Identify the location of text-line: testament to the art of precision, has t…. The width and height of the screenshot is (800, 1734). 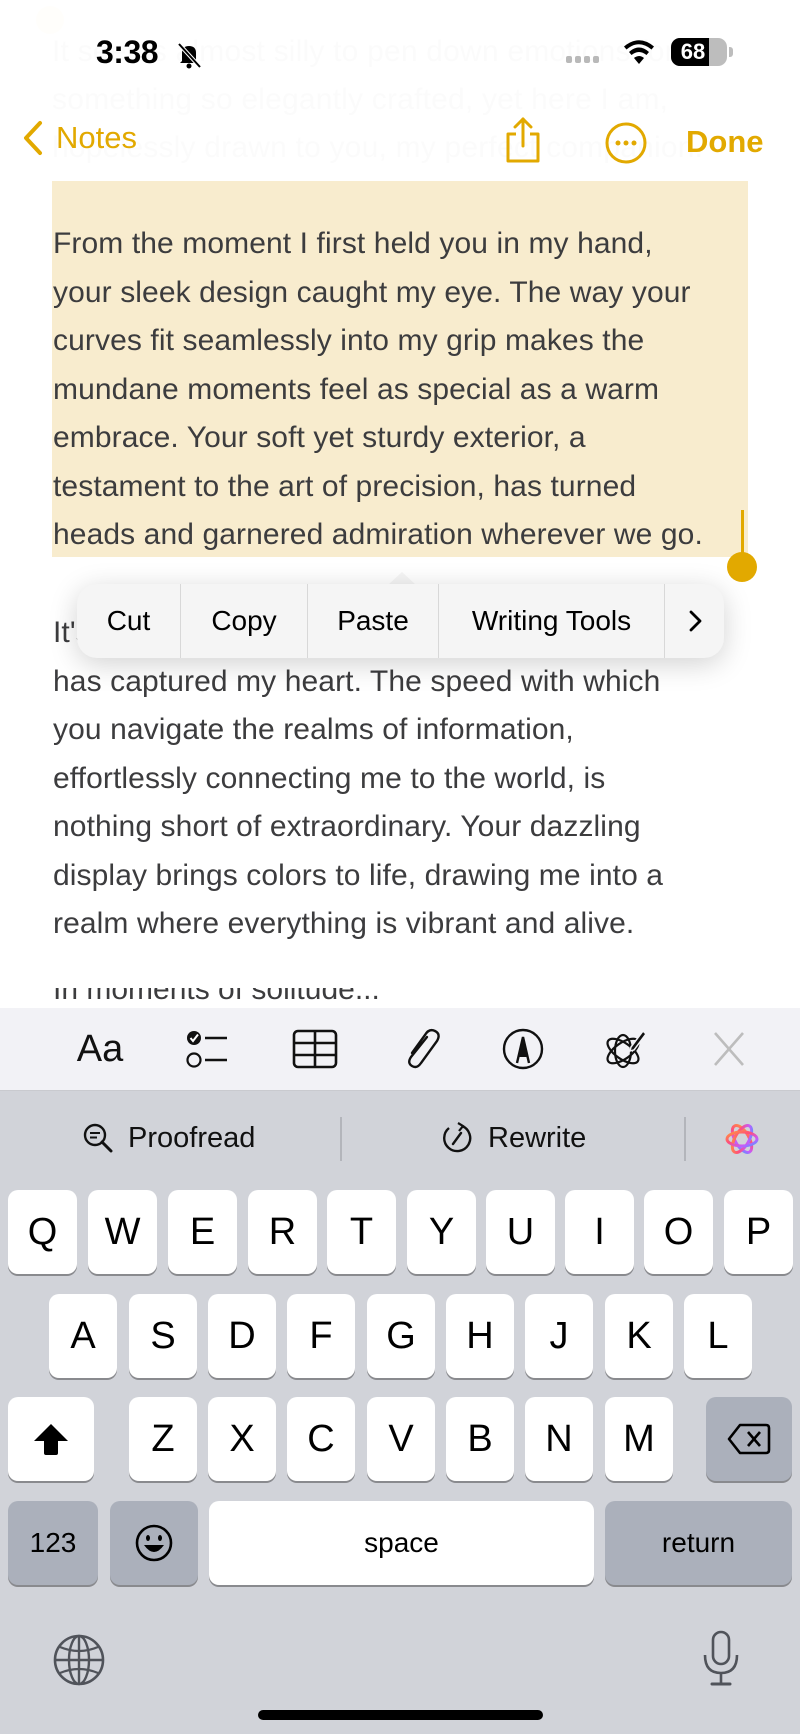
(345, 486).